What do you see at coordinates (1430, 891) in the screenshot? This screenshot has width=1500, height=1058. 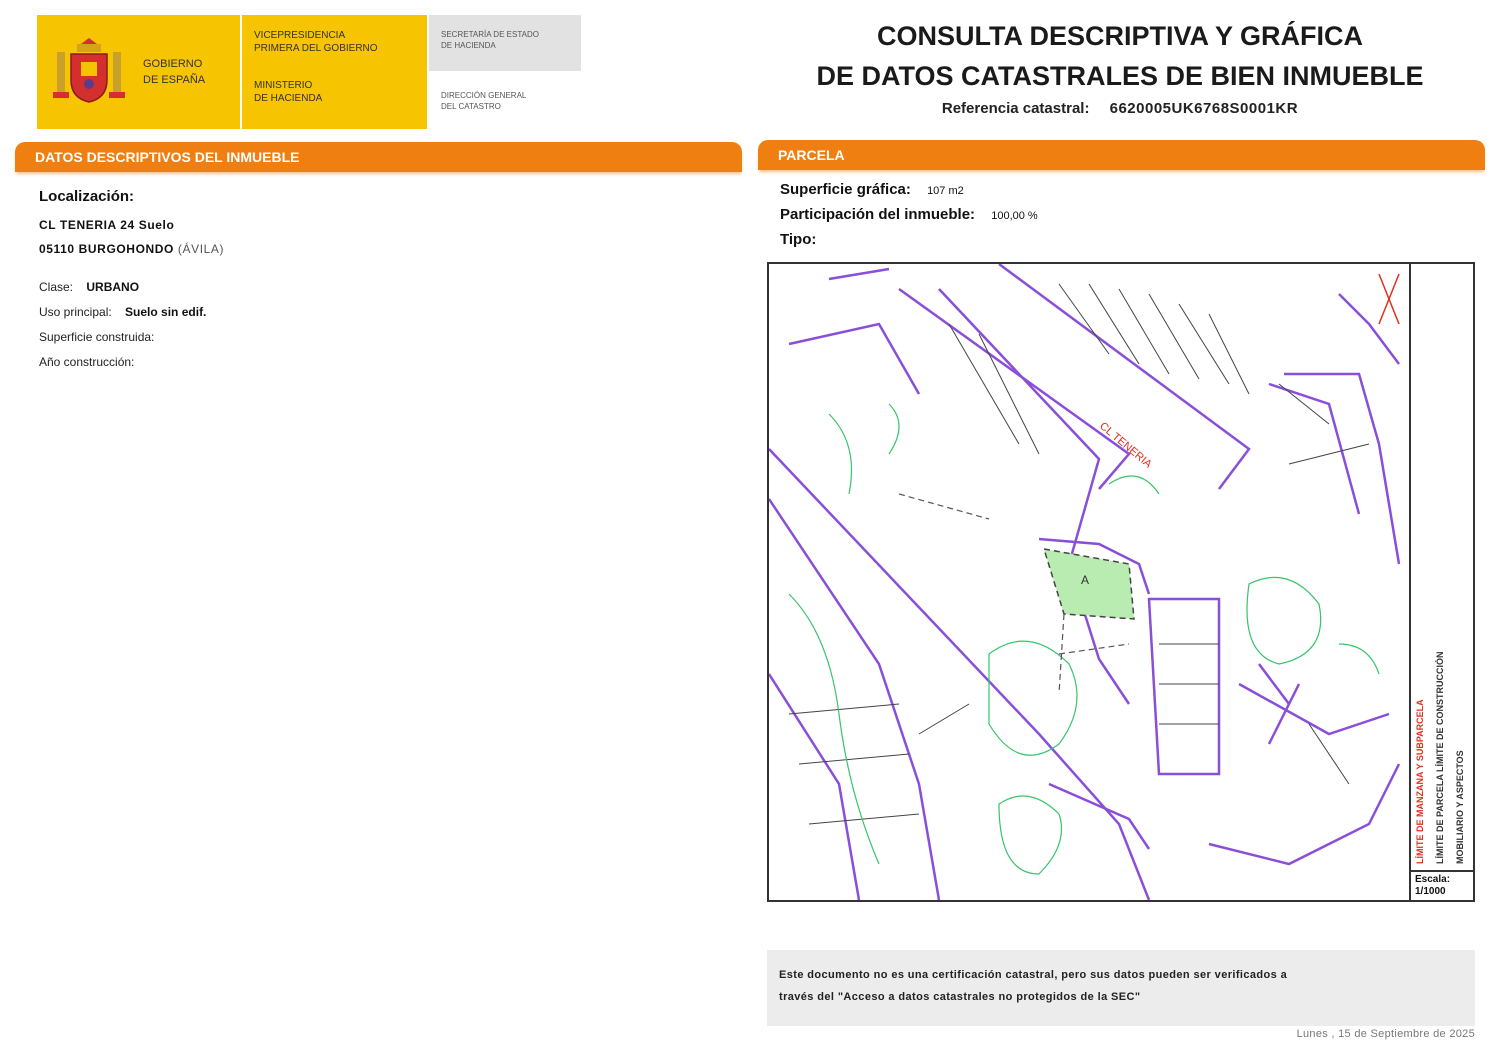 I see `scale-value: 1/1000` at bounding box center [1430, 891].